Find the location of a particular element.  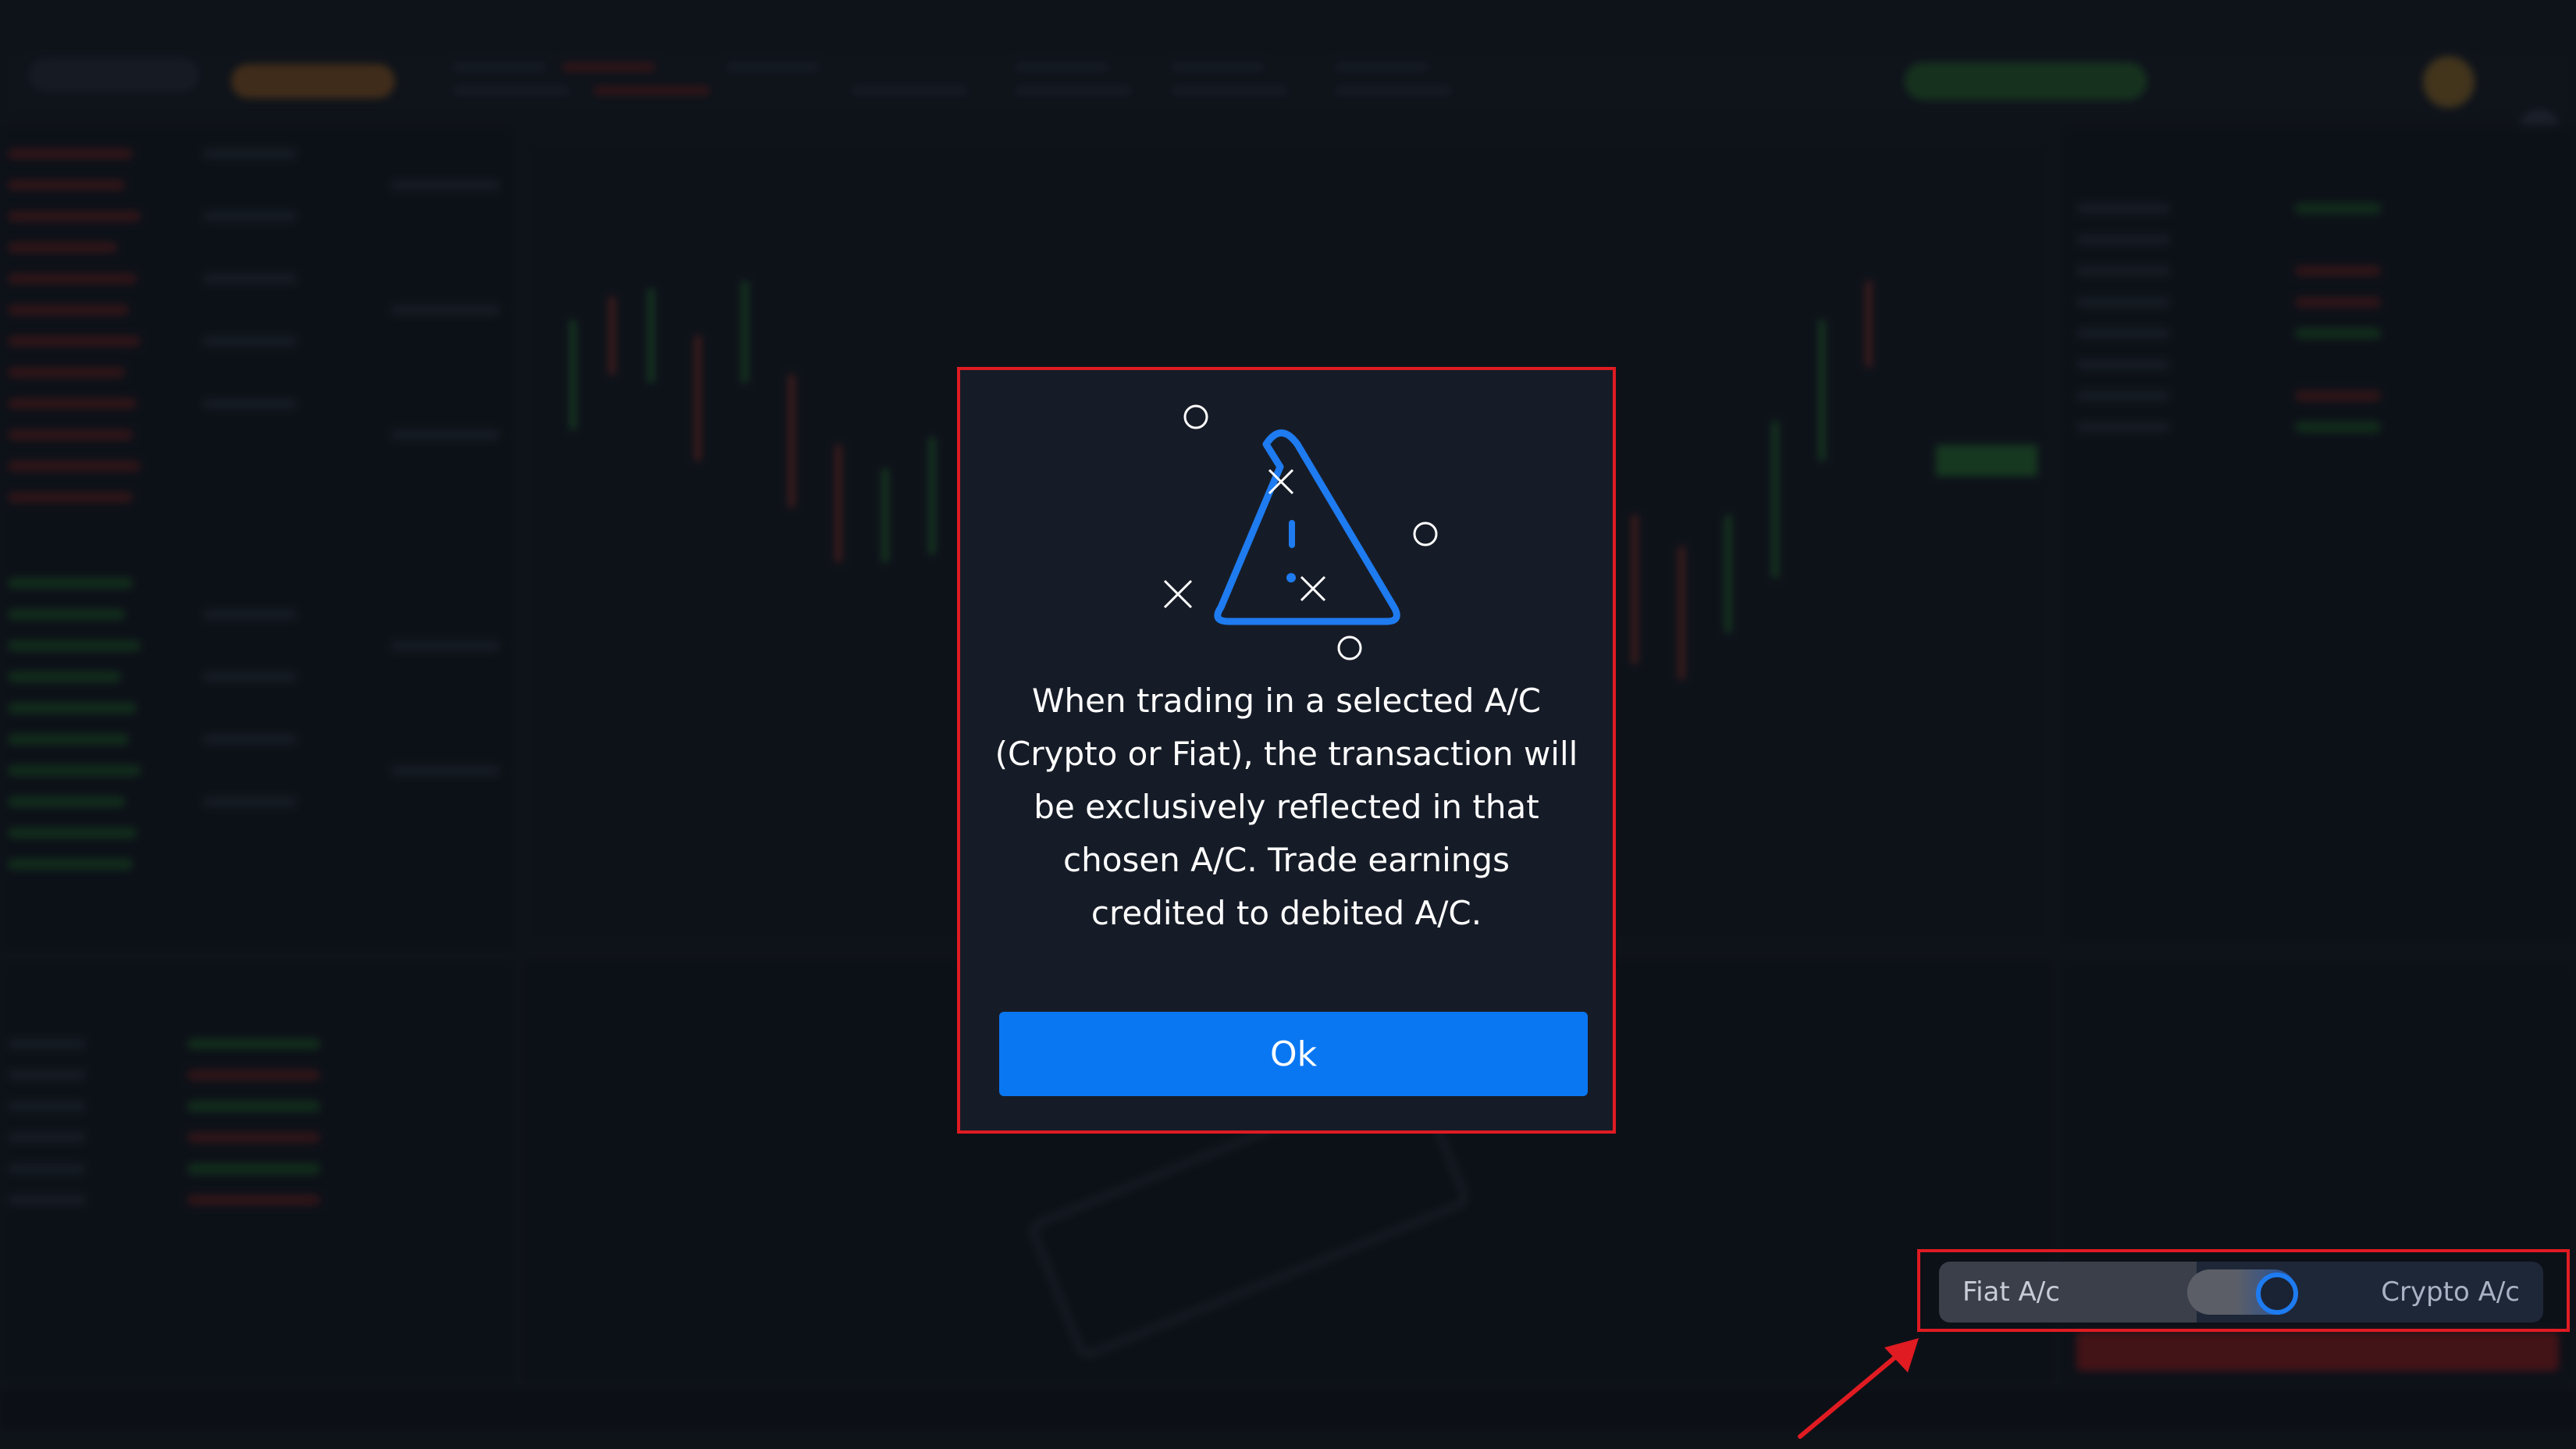

fiat-account-label: Fiat A/c is located at coordinates (2011, 1292).